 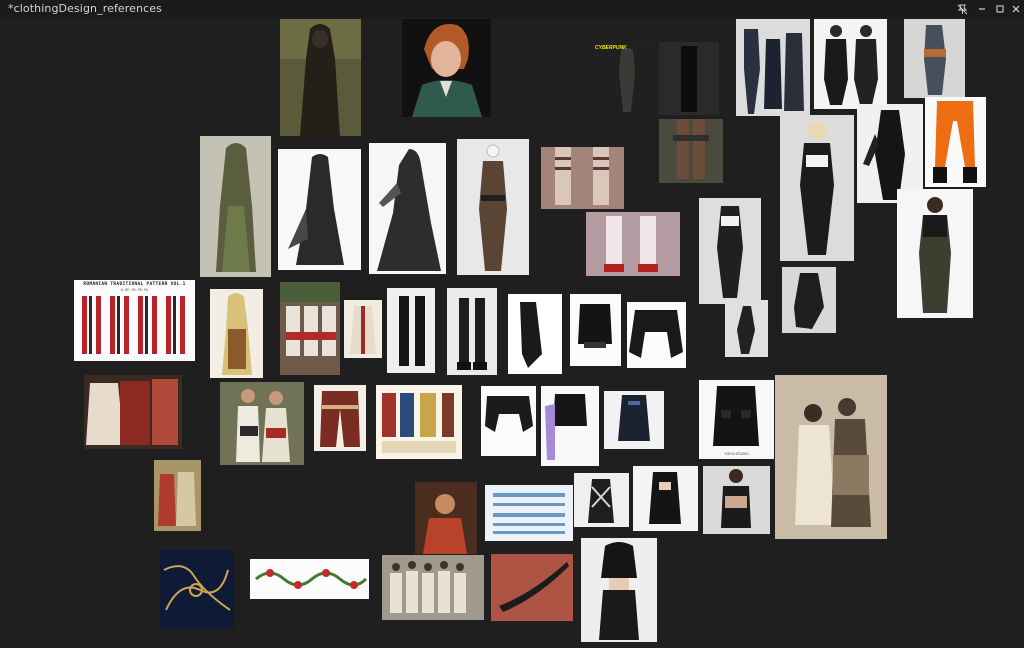 I want to click on reference-image-costume-plate, so click(x=419, y=422).